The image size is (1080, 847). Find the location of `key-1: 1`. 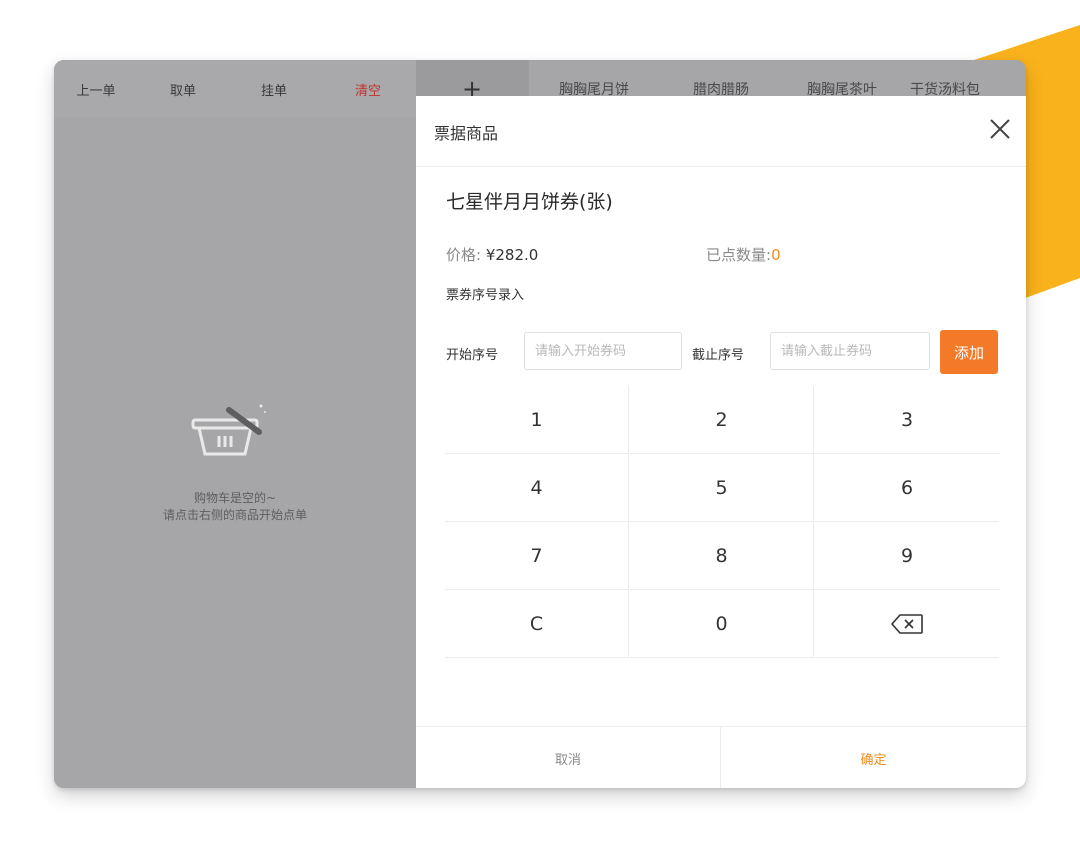

key-1: 1 is located at coordinates (537, 420).